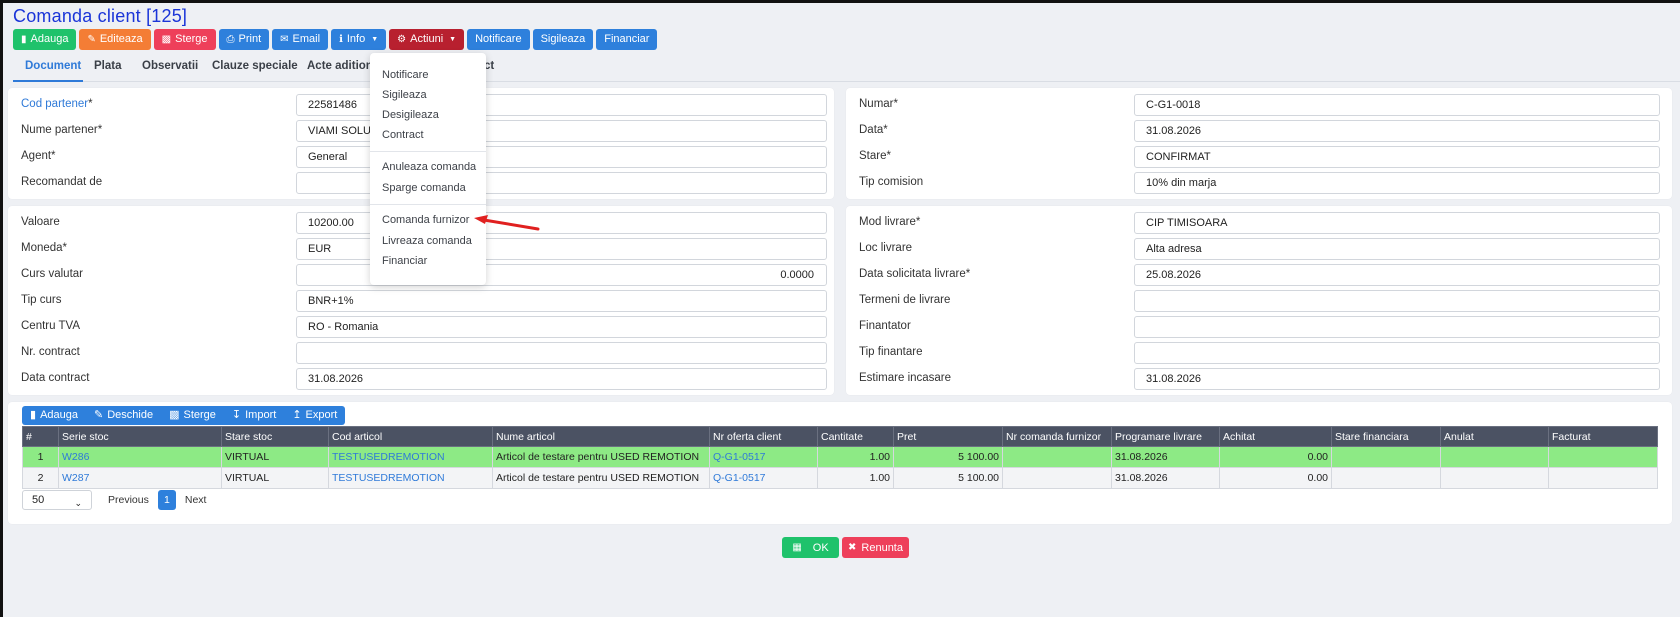 This screenshot has height=617, width=1680. What do you see at coordinates (24, 39) in the screenshot?
I see `file-icon: ▮` at bounding box center [24, 39].